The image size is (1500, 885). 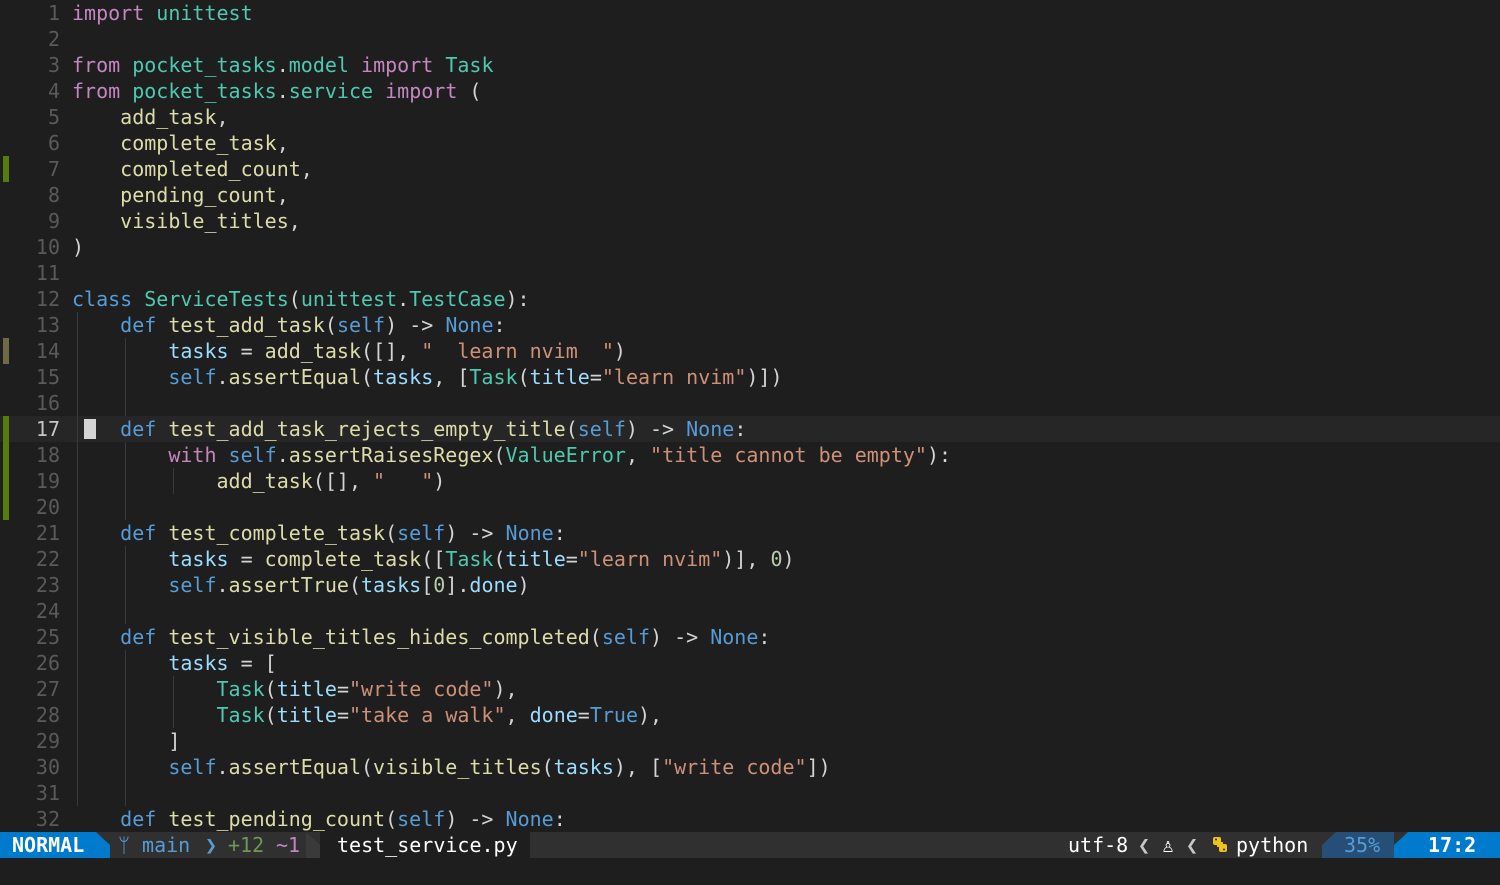 I want to click on code-token: TestCase, so click(x=457, y=299).